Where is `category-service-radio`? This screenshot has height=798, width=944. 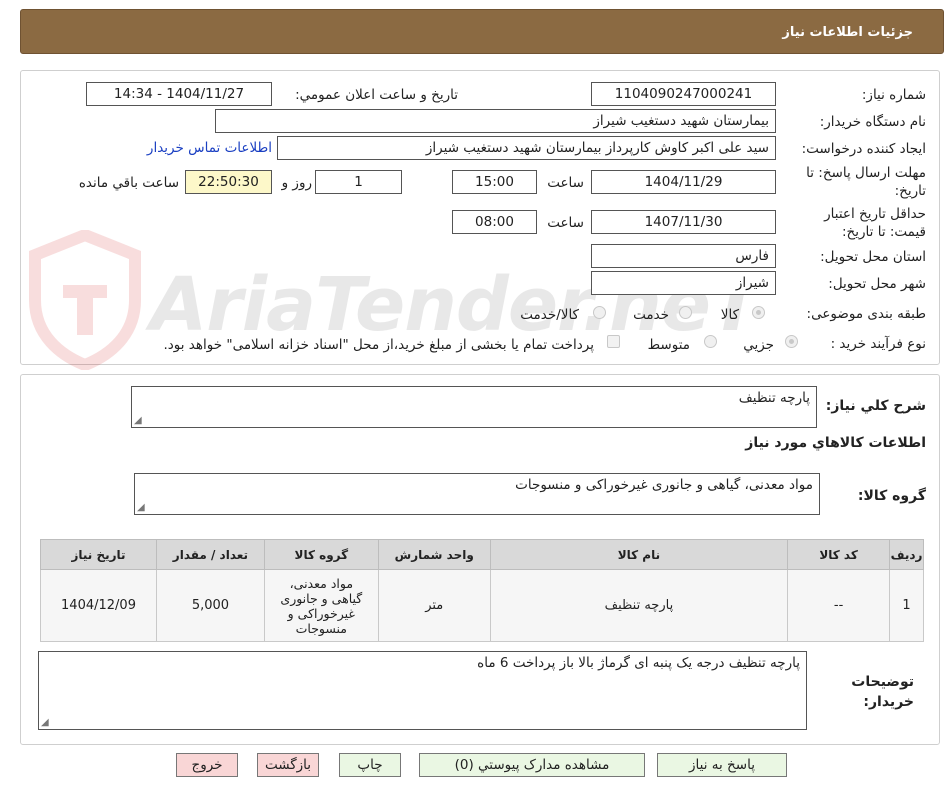
category-service-radio is located at coordinates (685, 312).